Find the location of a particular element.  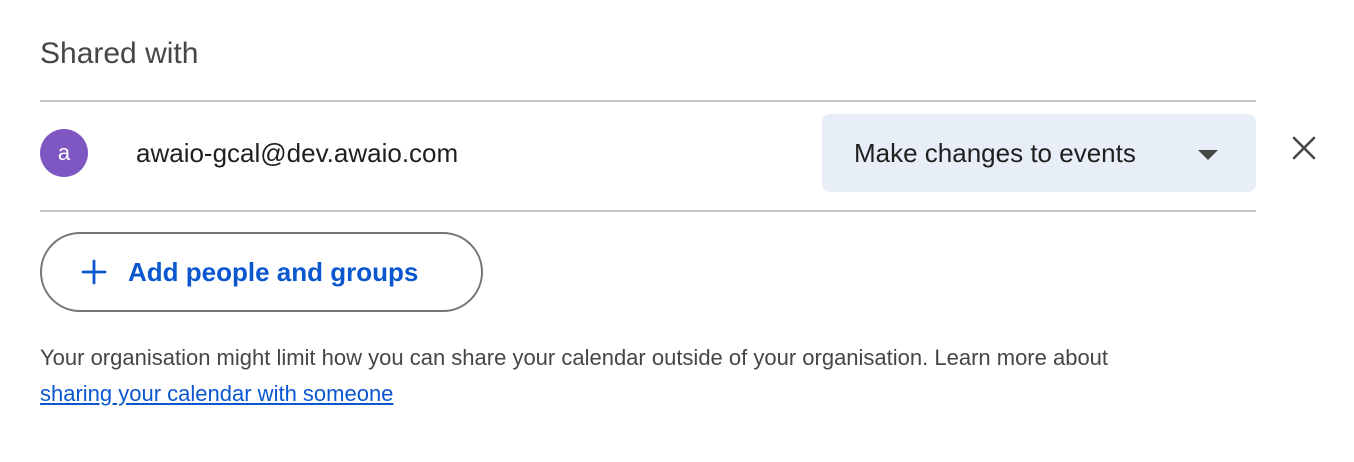

remove-user-button is located at coordinates (1304, 148).